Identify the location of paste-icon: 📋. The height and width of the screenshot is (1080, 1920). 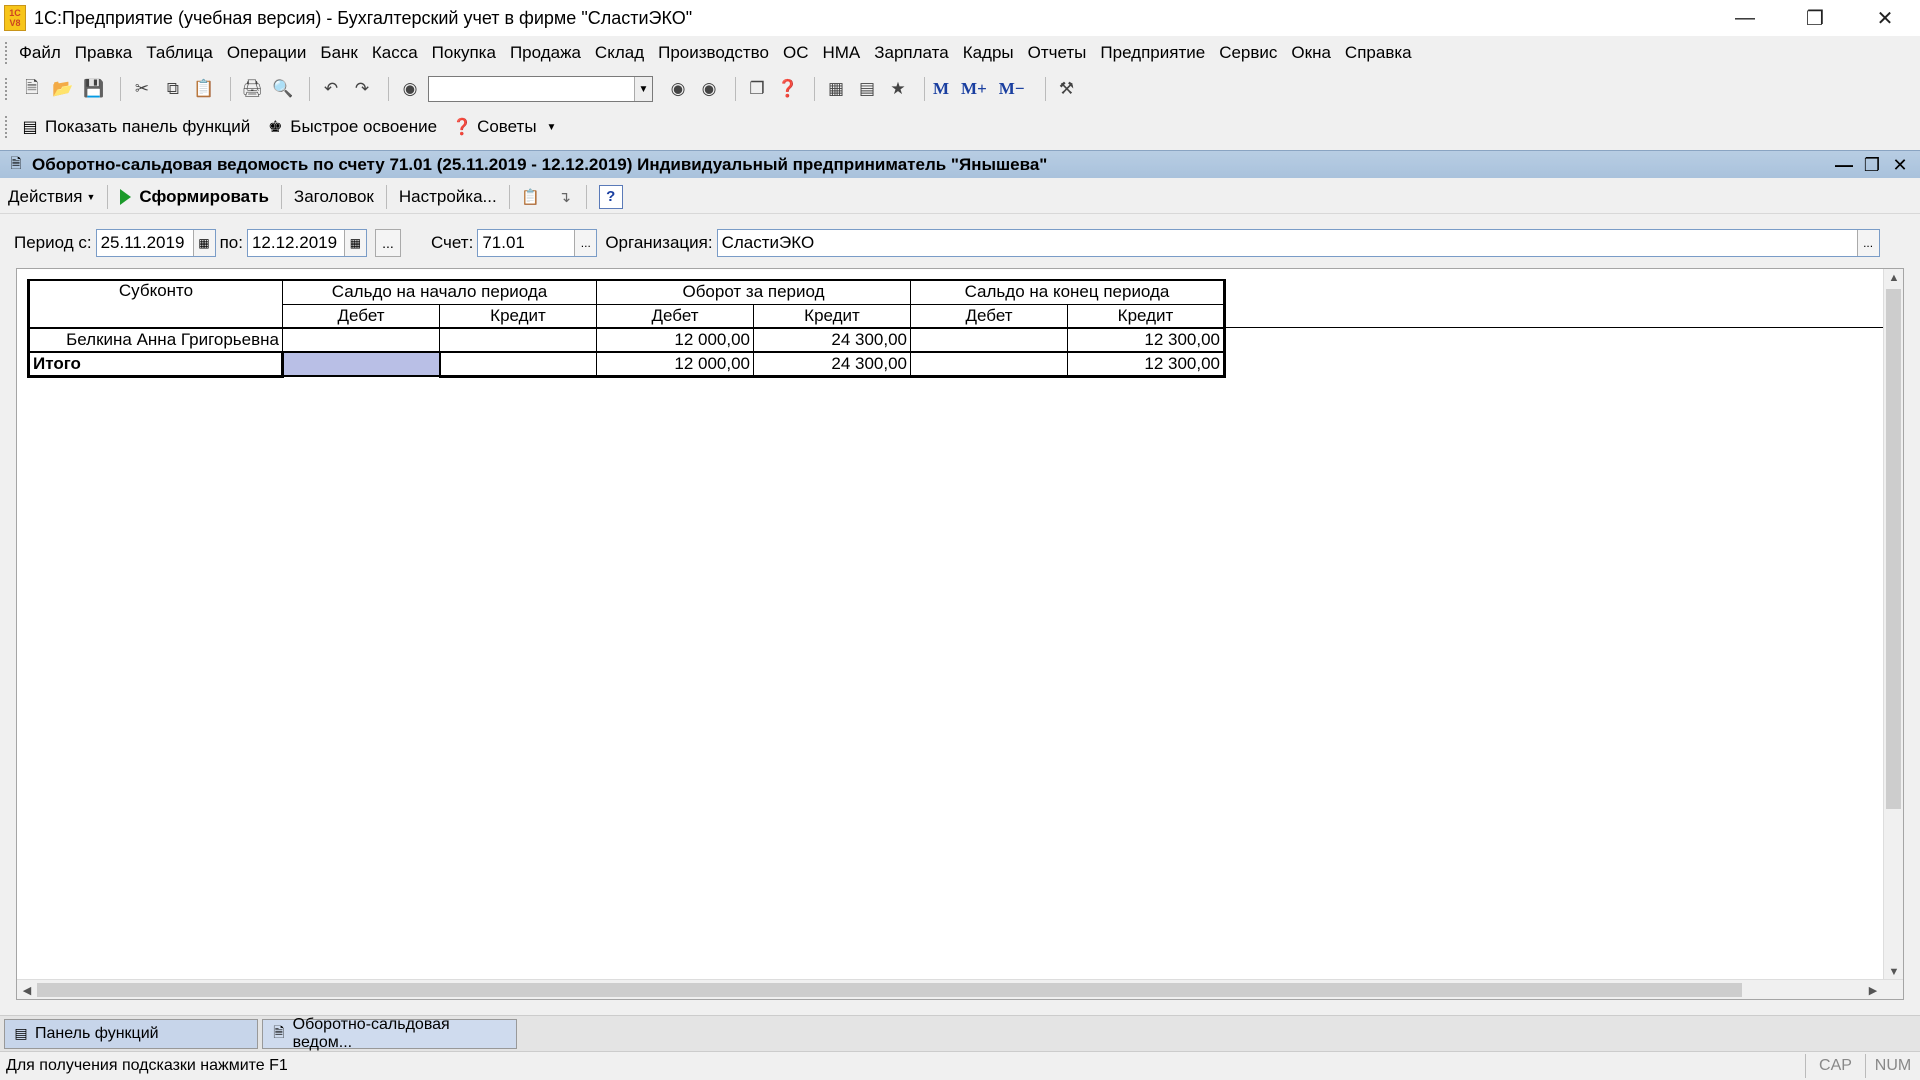
(204, 89).